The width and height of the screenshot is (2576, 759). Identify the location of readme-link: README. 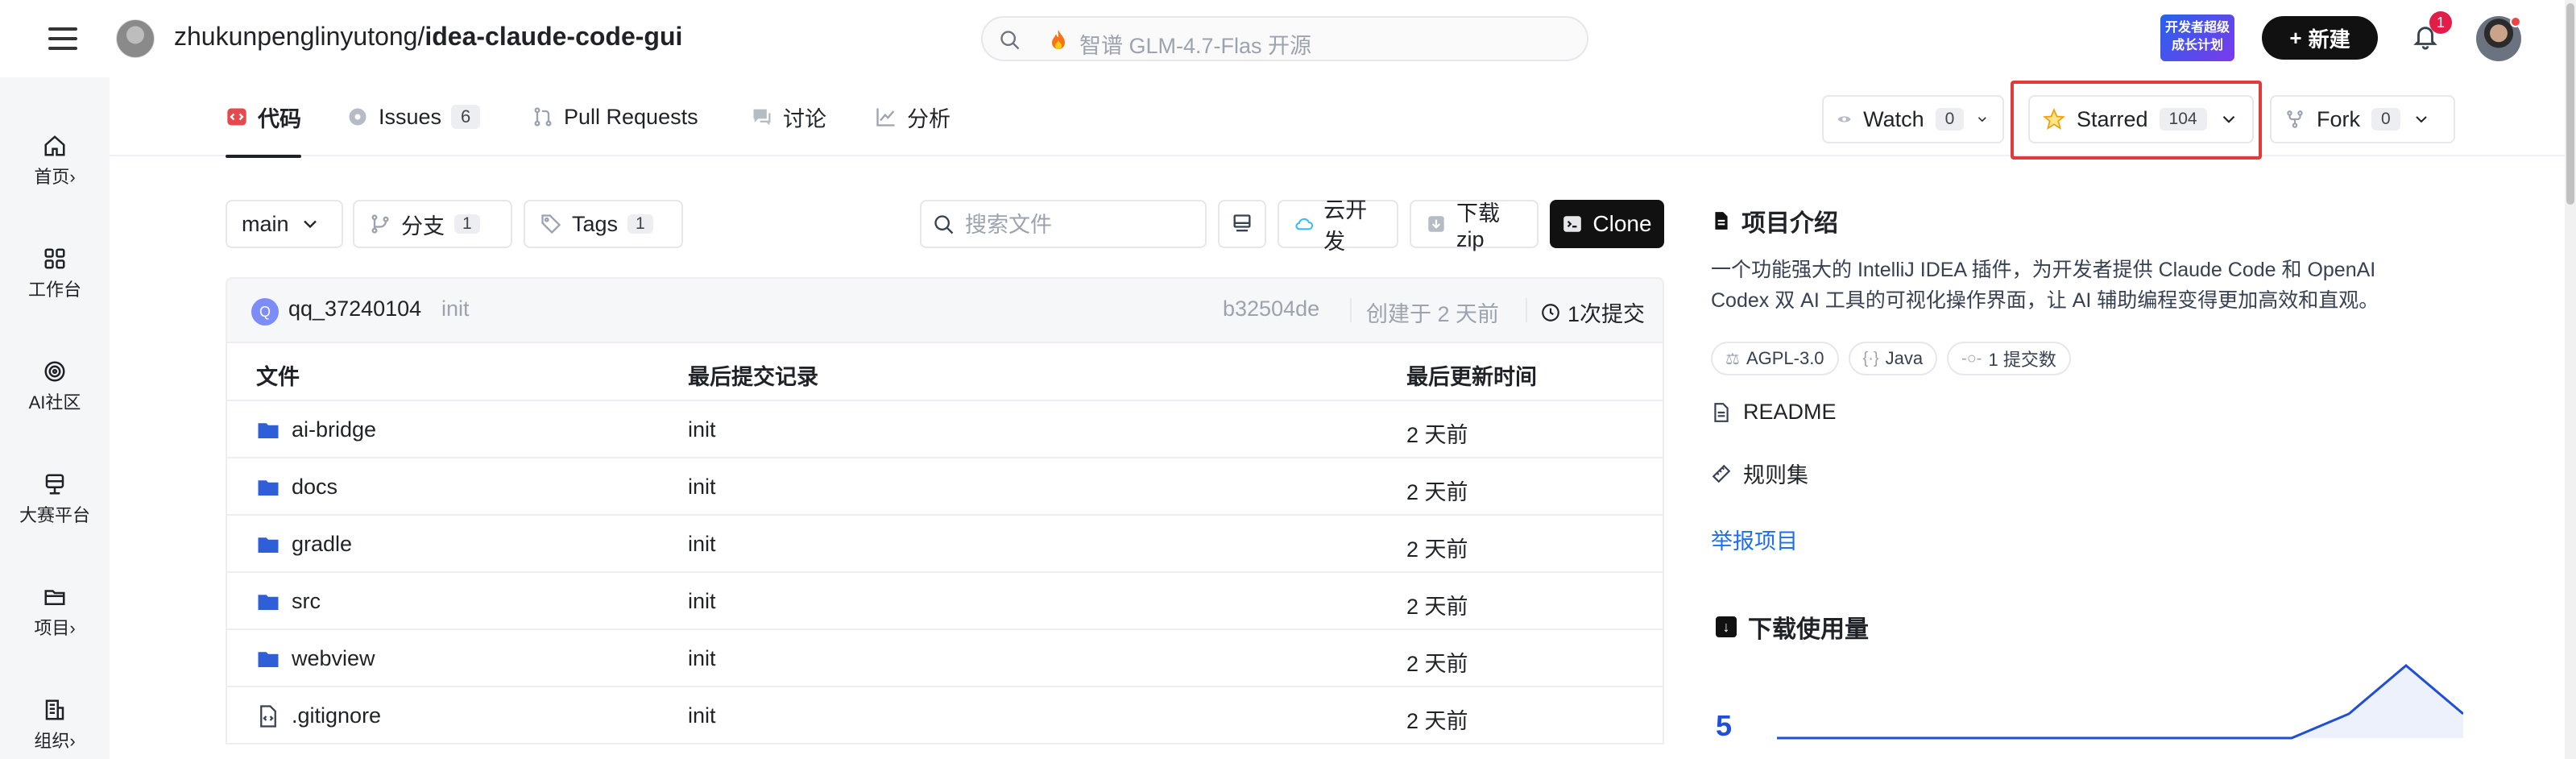
(1774, 412).